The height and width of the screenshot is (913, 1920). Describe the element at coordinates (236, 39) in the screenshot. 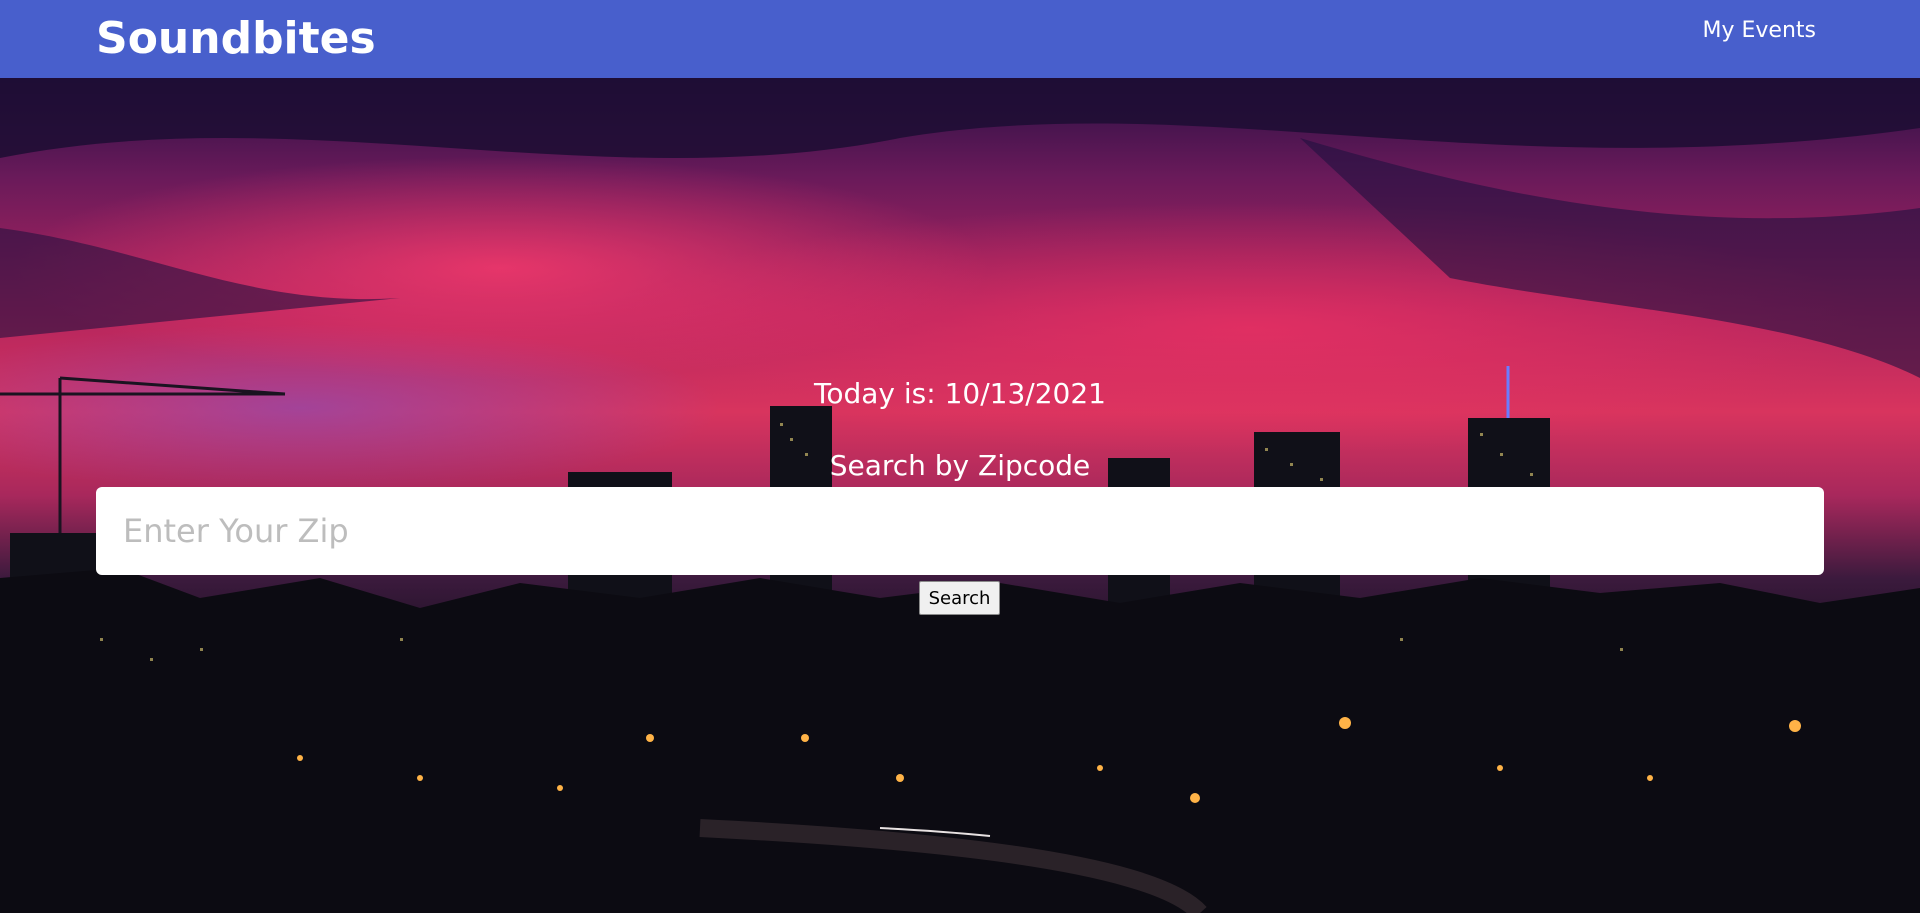

I see `site-brand: Soundbites` at that location.